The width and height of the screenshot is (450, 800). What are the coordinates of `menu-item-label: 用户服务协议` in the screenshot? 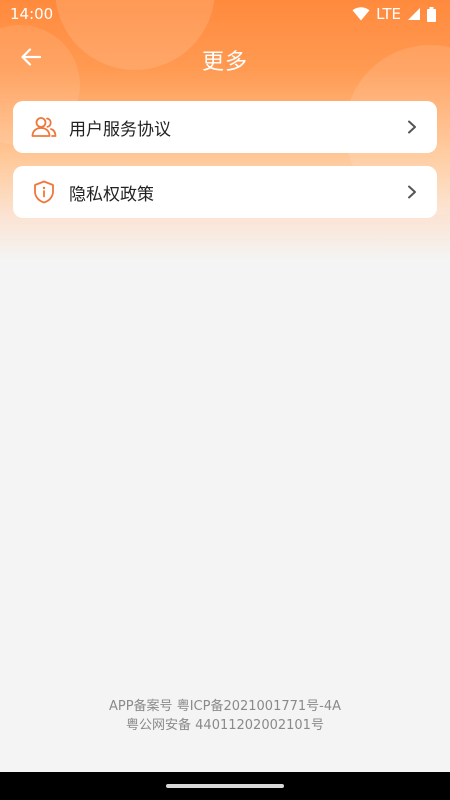 It's located at (120, 129).